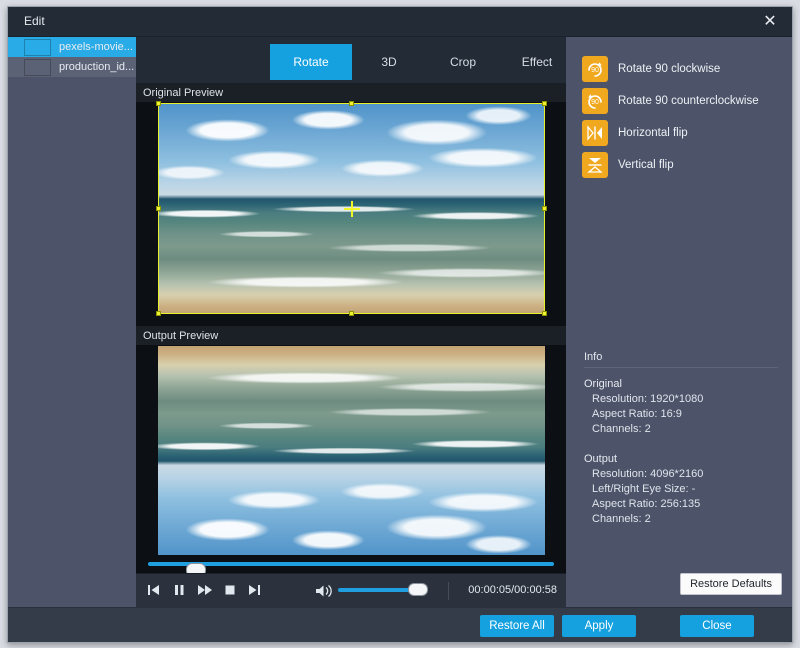  What do you see at coordinates (418, 589) in the screenshot?
I see `volume-thumb` at bounding box center [418, 589].